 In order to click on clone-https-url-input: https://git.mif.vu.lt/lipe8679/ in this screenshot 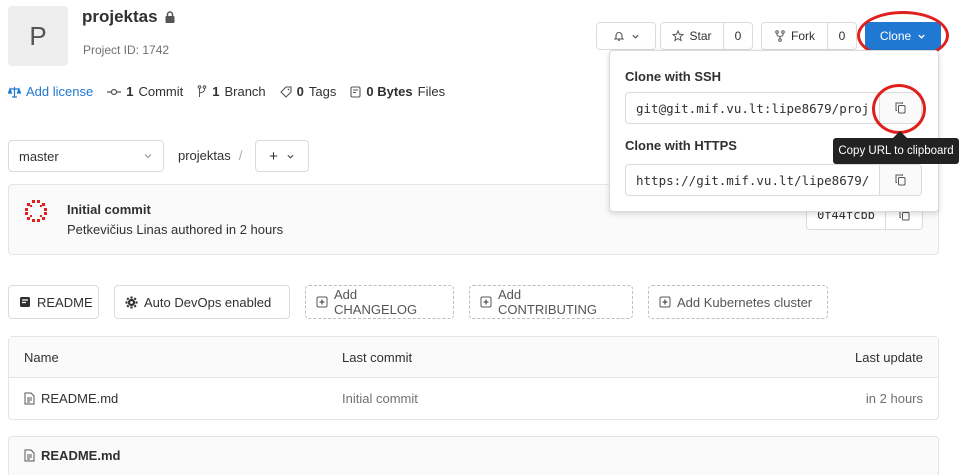, I will do `click(752, 180)`.